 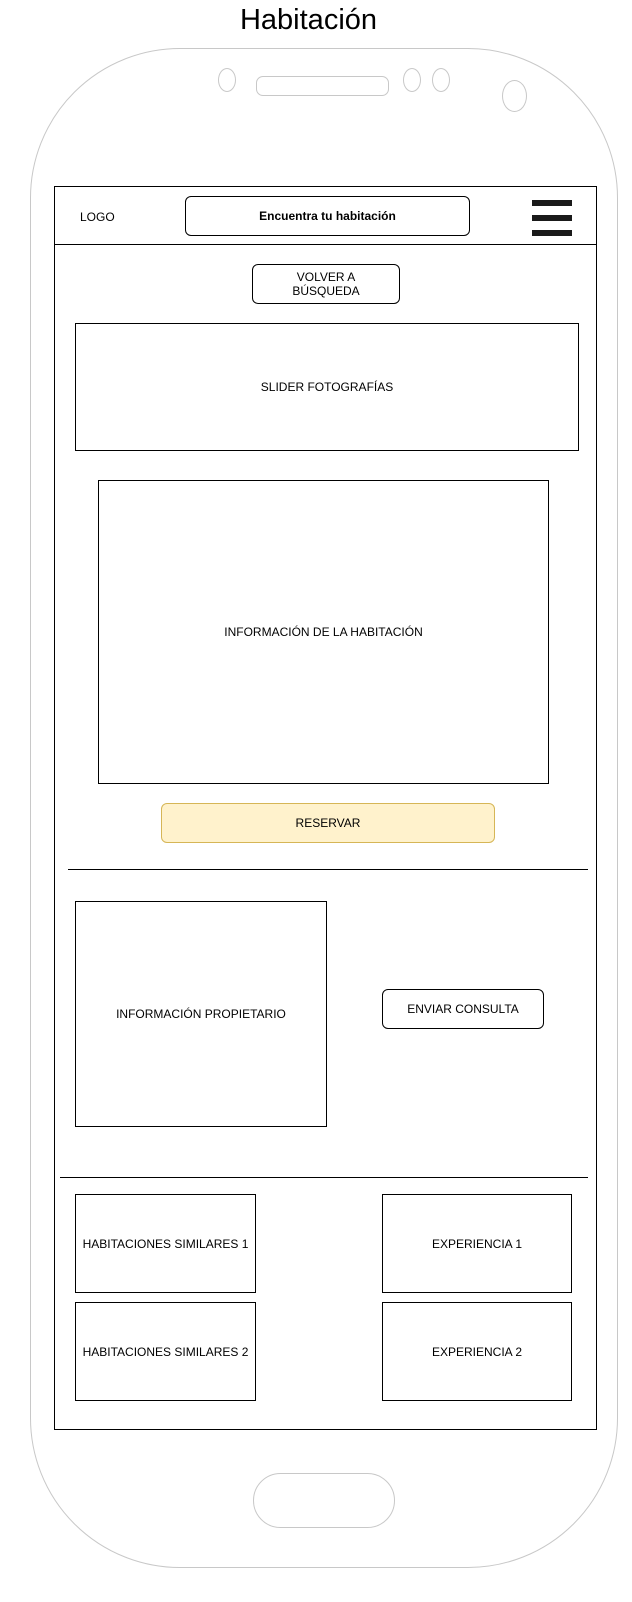 What do you see at coordinates (324, 1500) in the screenshot?
I see `home-button` at bounding box center [324, 1500].